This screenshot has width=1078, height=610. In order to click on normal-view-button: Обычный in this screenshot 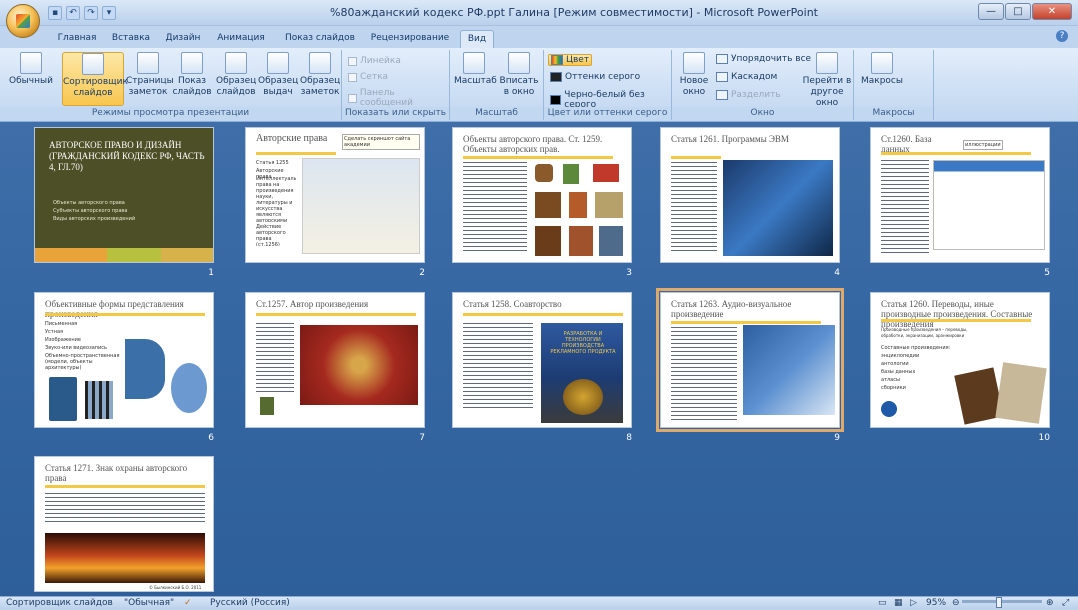, I will do `click(31, 69)`.